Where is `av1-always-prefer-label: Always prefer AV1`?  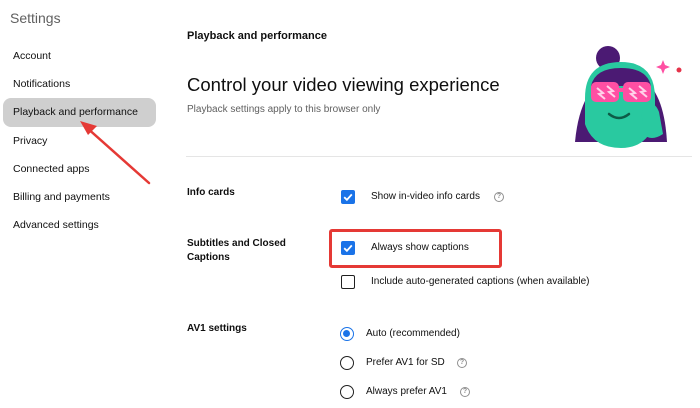
av1-always-prefer-label: Always prefer AV1 is located at coordinates (406, 391).